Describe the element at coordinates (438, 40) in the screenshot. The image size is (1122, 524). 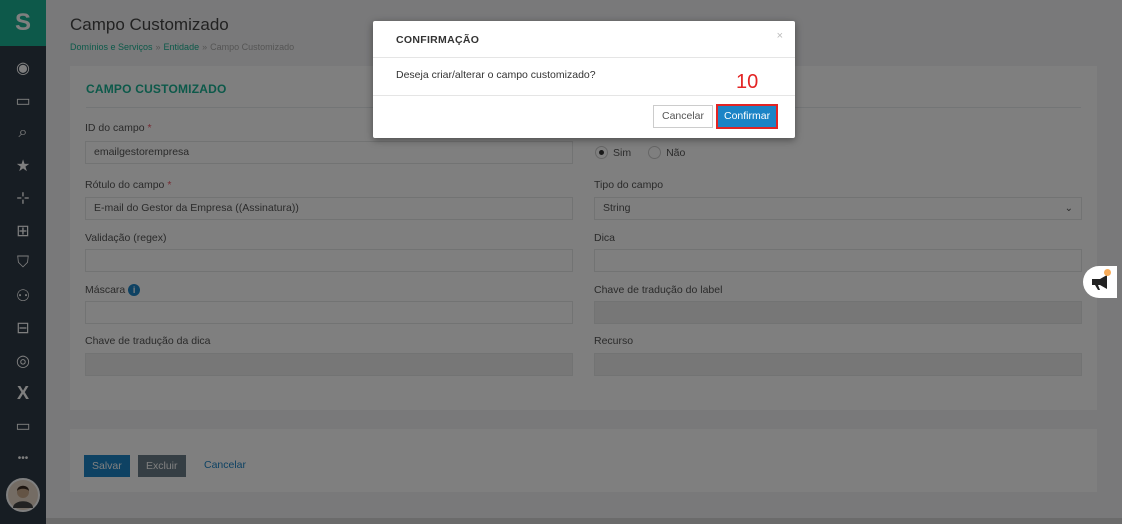
I see `dialog-title: CONFIRMAÇÃO` at that location.